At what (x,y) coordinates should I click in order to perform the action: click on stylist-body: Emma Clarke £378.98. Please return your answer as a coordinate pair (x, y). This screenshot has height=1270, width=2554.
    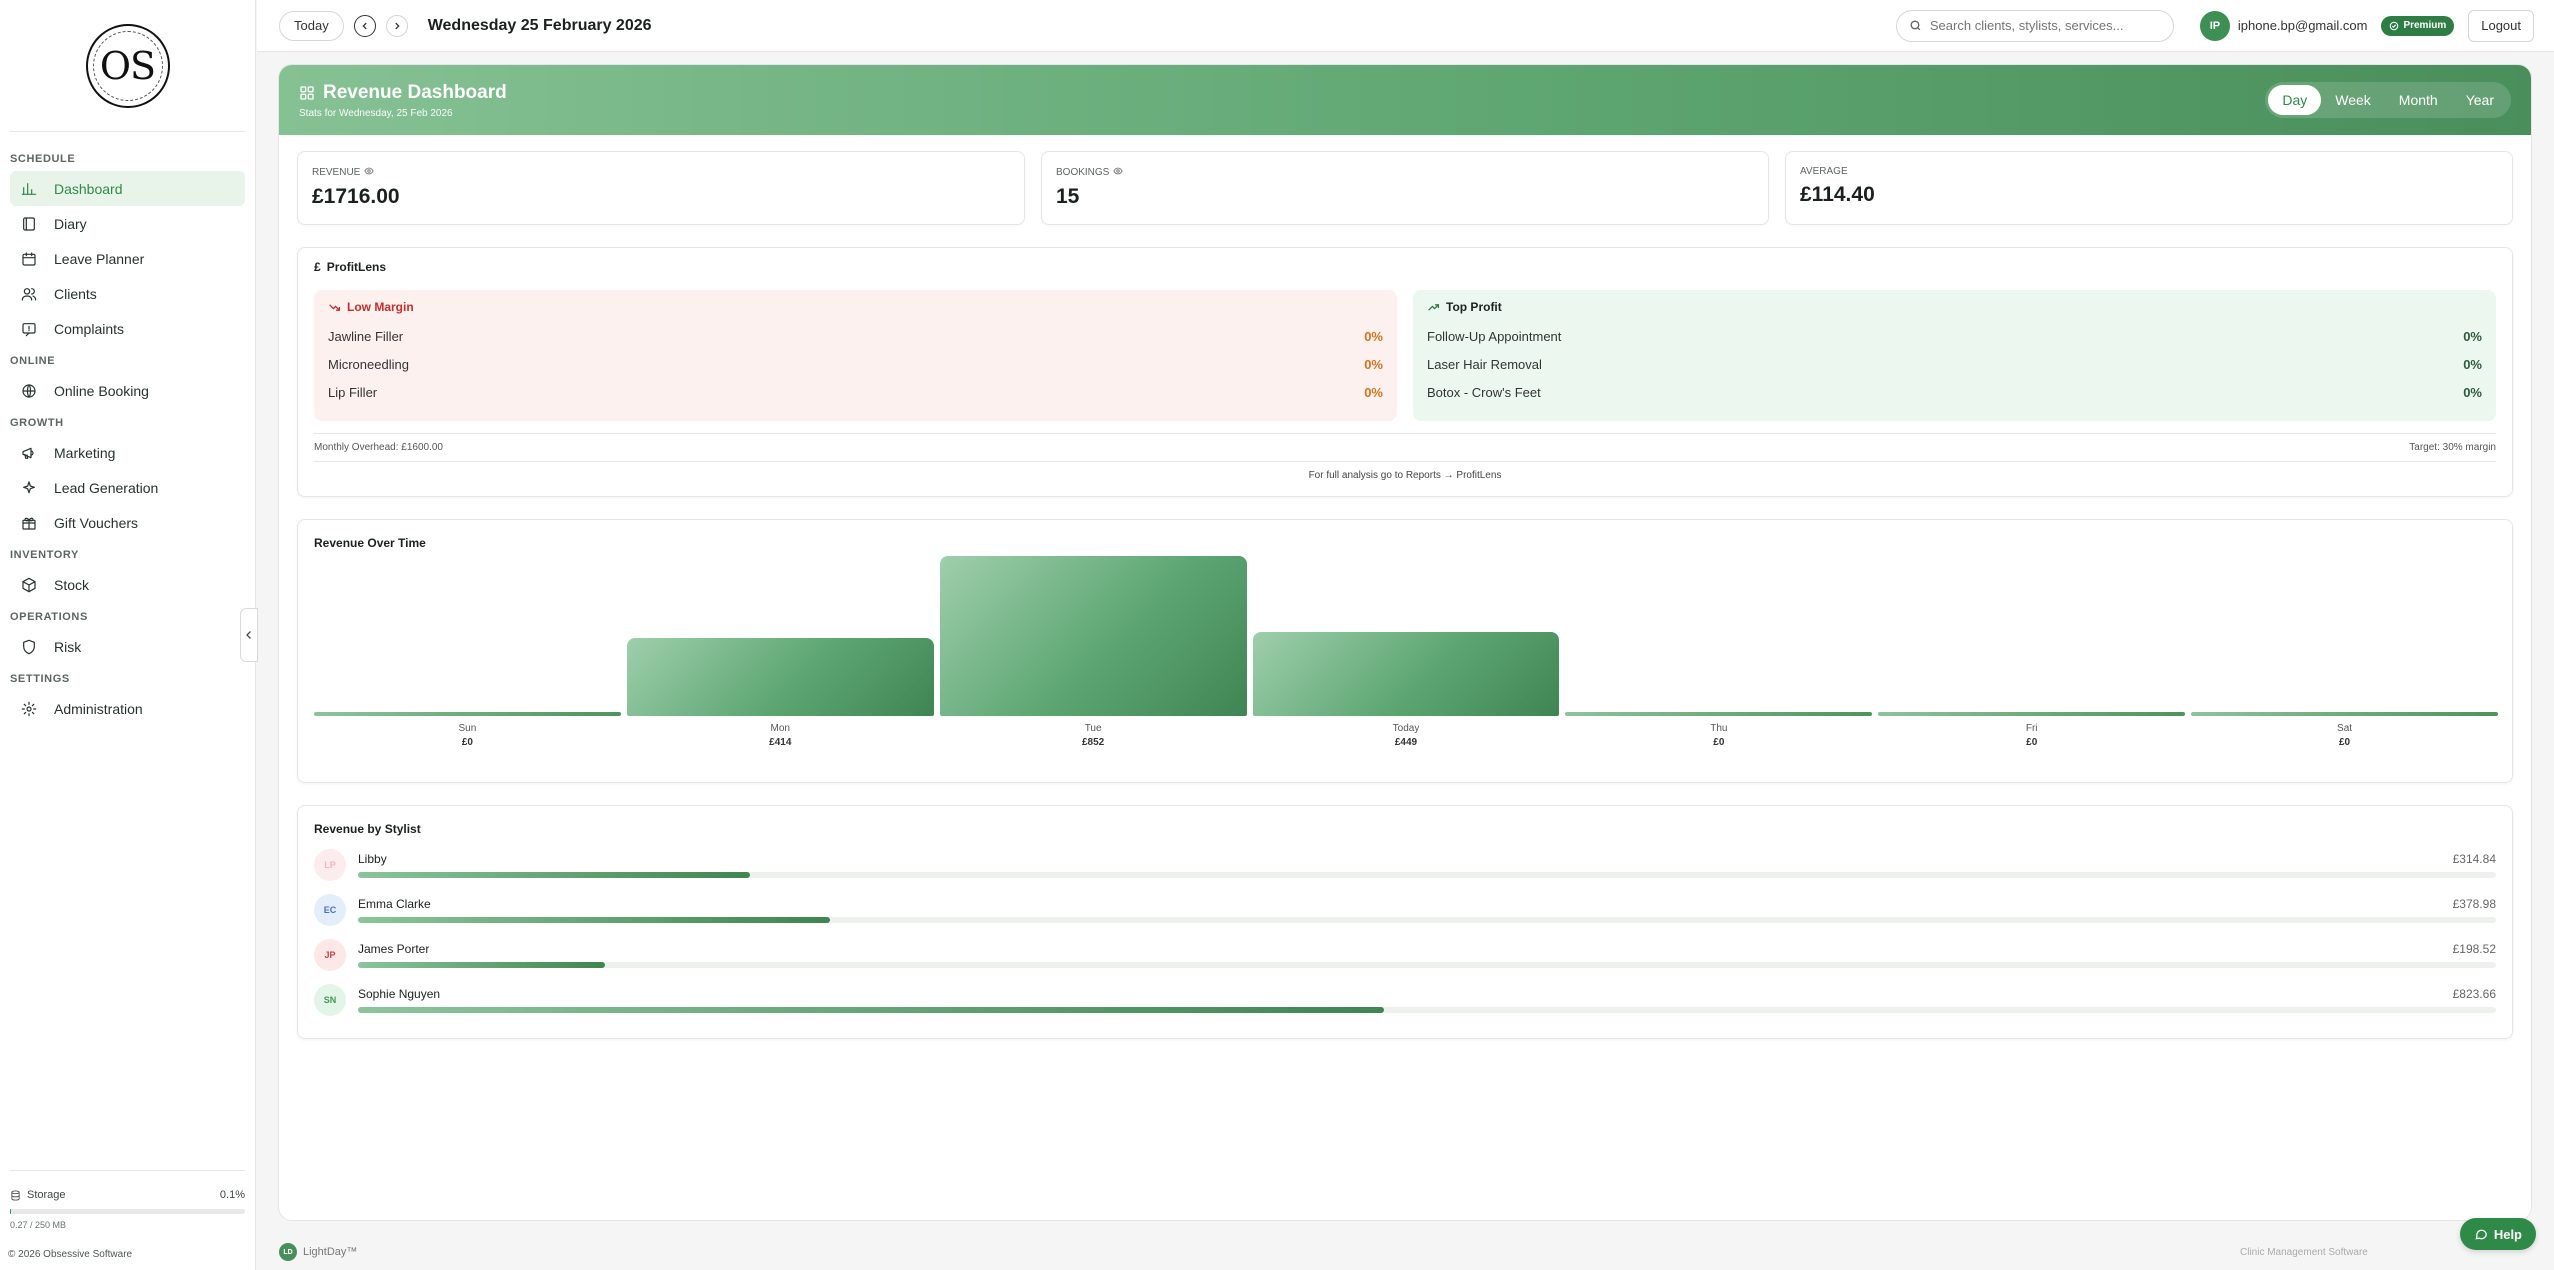
    Looking at the image, I should click on (1427, 910).